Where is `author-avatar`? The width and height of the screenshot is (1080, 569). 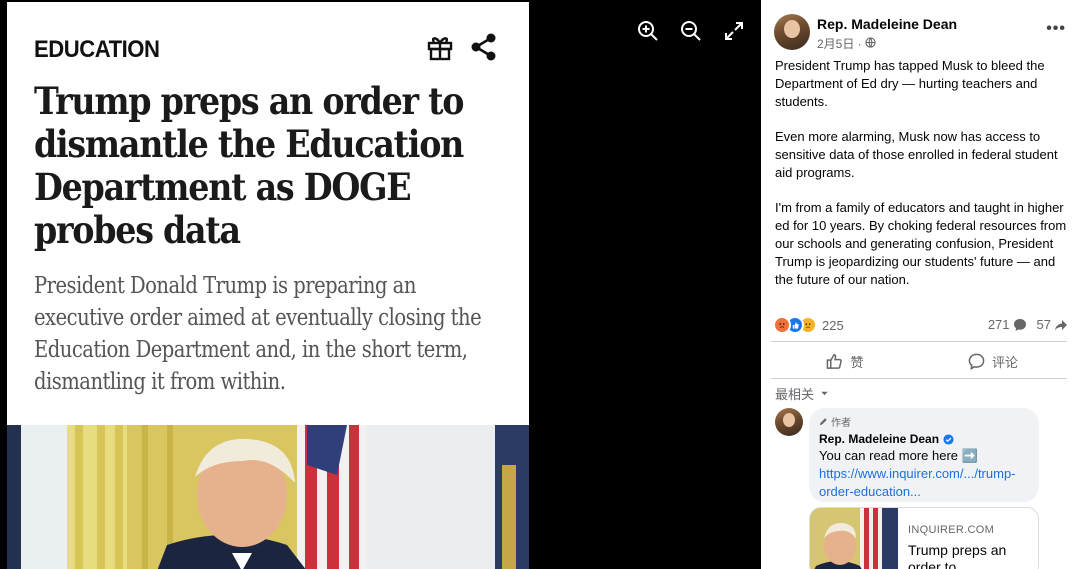 author-avatar is located at coordinates (792, 32).